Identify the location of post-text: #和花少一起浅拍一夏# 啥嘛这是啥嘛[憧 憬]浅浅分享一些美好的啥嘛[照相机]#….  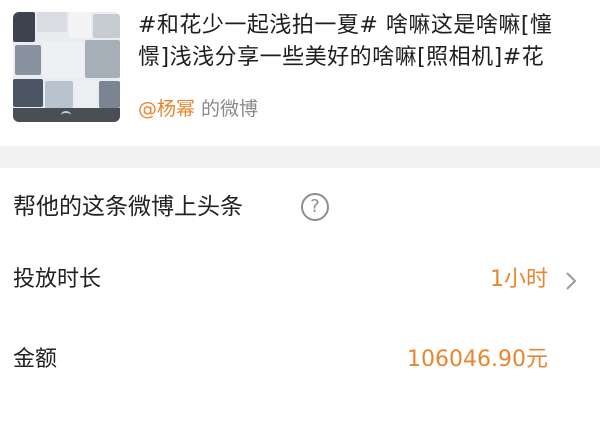
(363, 42).